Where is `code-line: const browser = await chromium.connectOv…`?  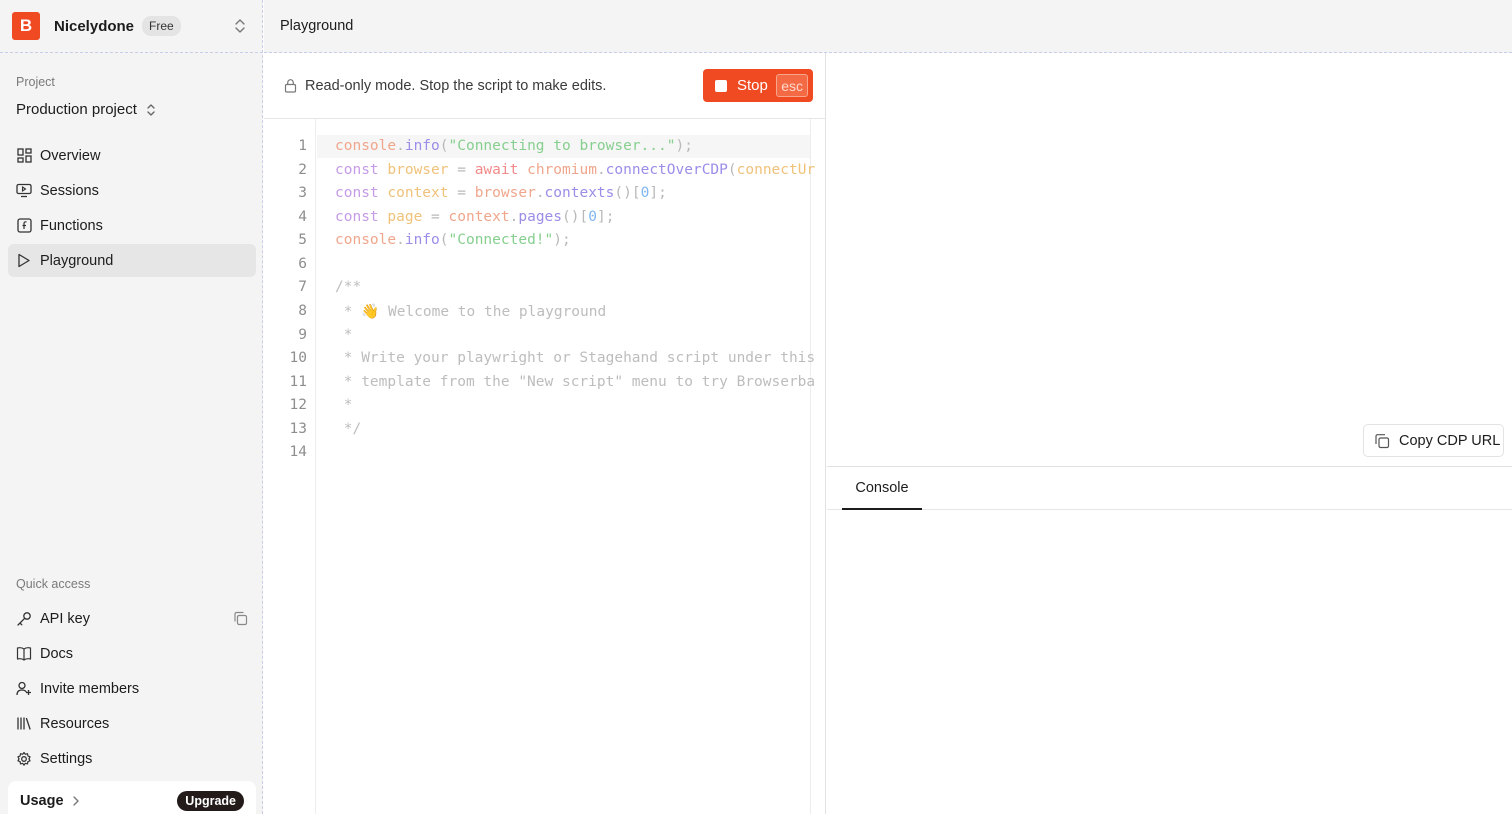 code-line: const browser = await chromium.connectOv… is located at coordinates (575, 170).